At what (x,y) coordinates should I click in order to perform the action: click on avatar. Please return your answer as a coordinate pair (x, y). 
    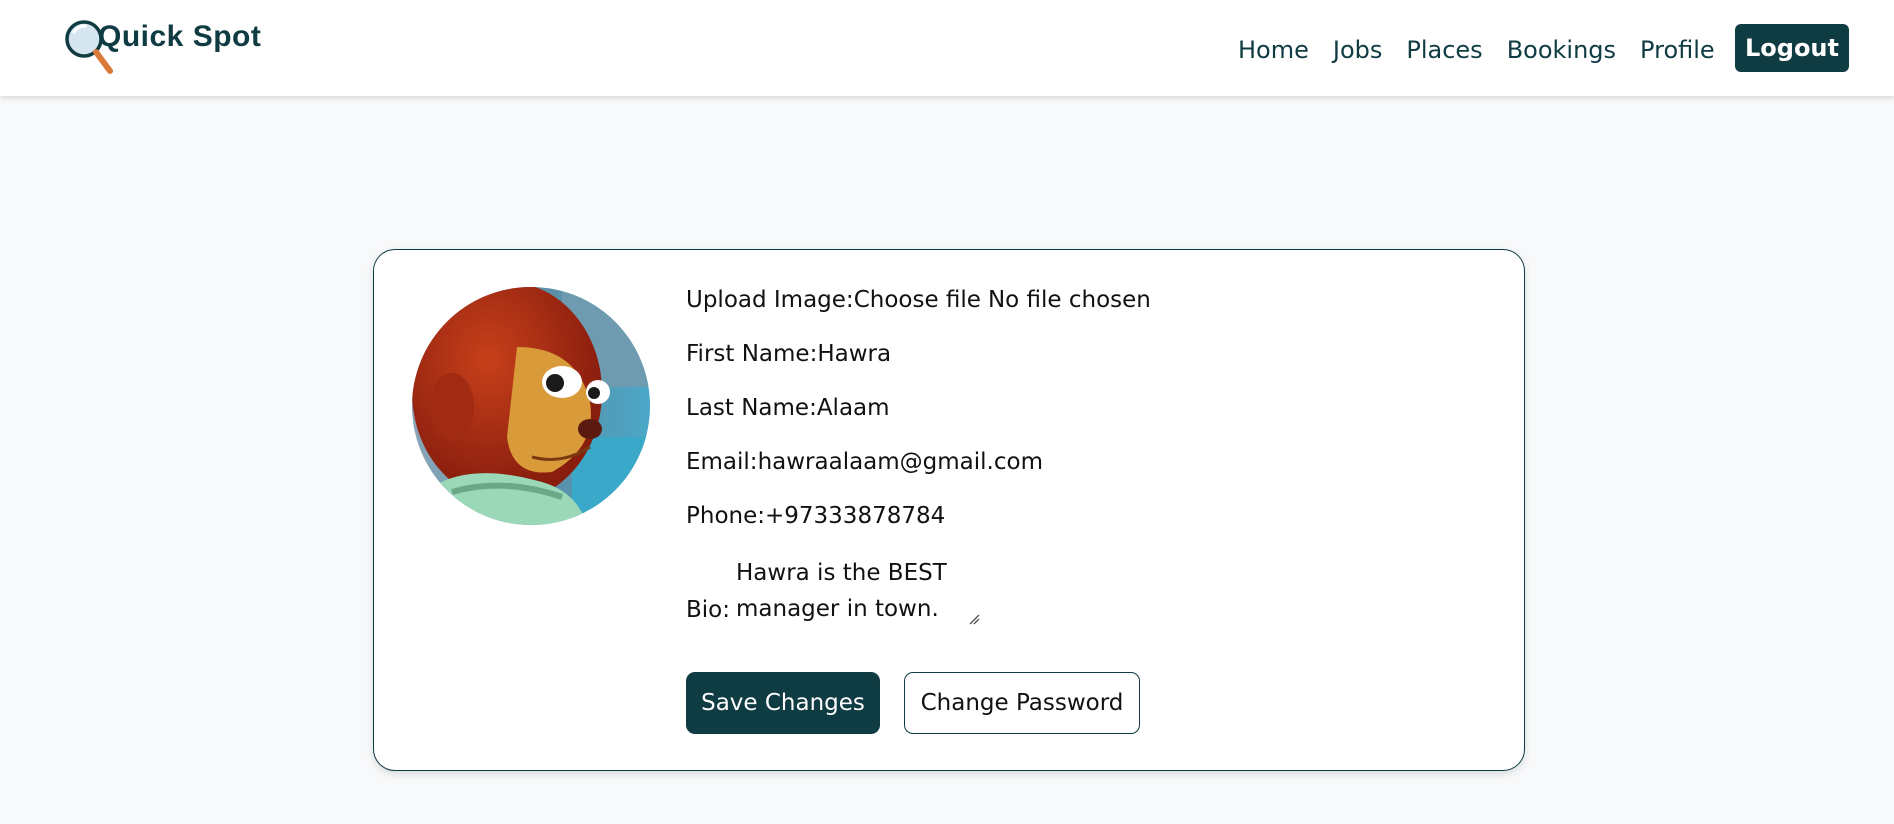
    Looking at the image, I should click on (531, 406).